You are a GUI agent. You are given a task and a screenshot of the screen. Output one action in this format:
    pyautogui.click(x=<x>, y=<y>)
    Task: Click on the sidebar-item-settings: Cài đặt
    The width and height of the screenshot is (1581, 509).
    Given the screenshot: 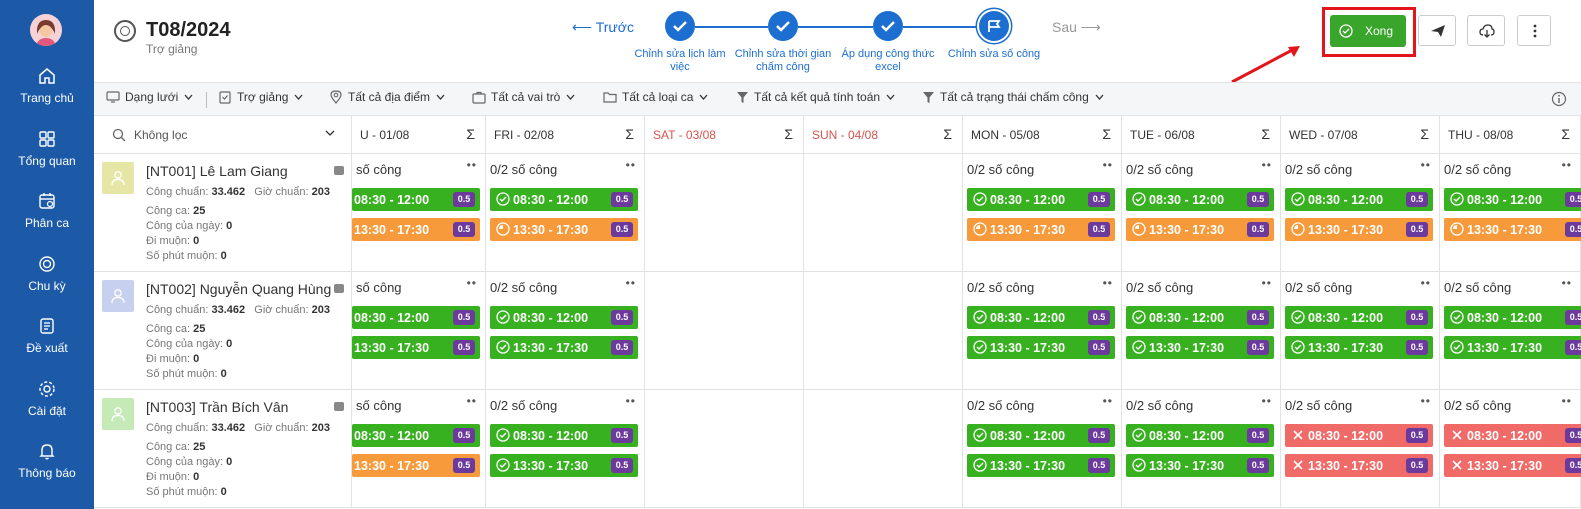 What is the action you would take?
    pyautogui.click(x=47, y=398)
    